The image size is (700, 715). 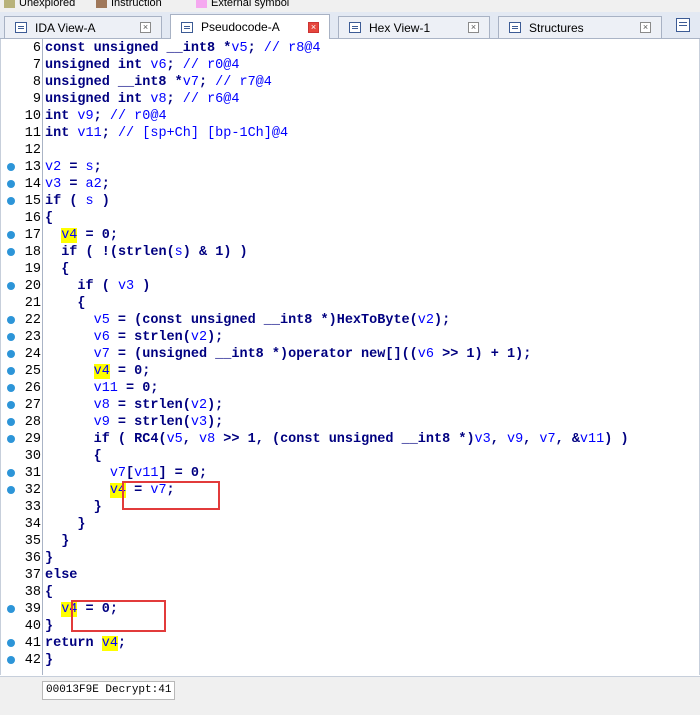 What do you see at coordinates (350, 643) in the screenshot?
I see `code-line-41: 41 return v4;` at bounding box center [350, 643].